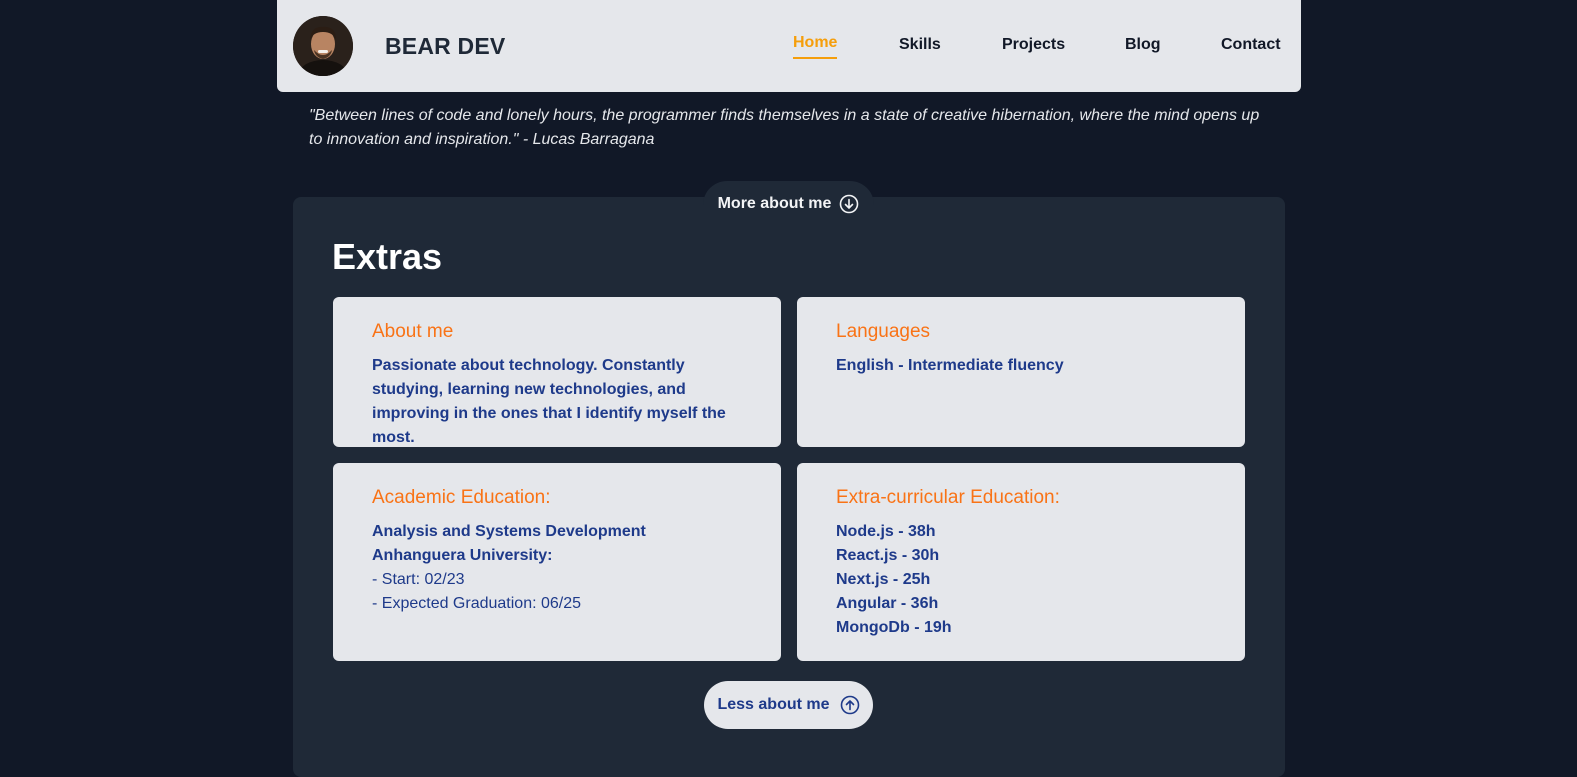  Describe the element at coordinates (418, 579) in the screenshot. I see `academic-start: - Start: 02/23` at that location.